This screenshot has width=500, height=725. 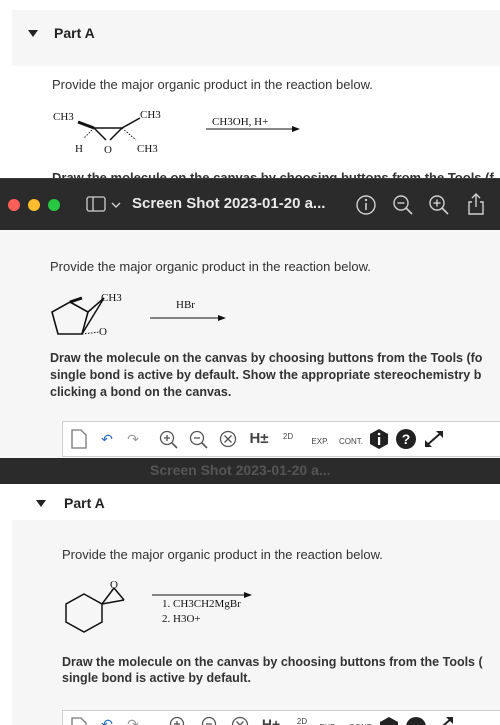 I want to click on co-bond-right, so click(x=116, y=134).